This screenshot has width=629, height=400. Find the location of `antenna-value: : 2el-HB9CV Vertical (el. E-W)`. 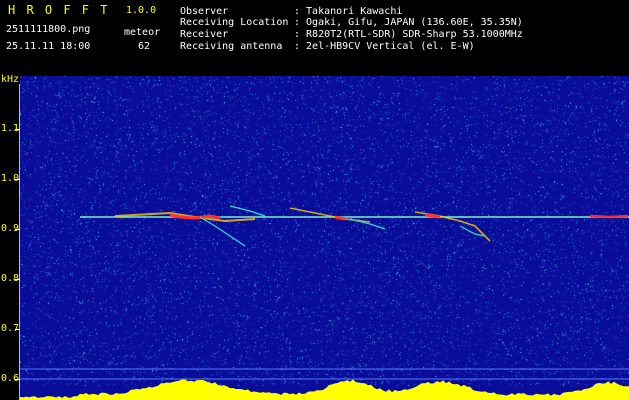

antenna-value: : 2el-HB9CV Vertical (el. E-W) is located at coordinates (384, 46).